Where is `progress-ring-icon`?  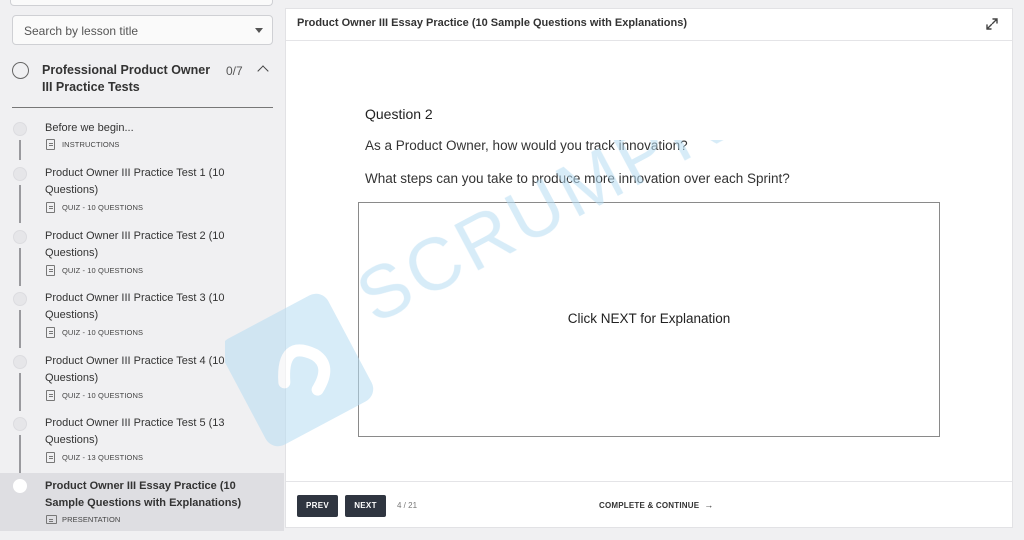 progress-ring-icon is located at coordinates (20, 70).